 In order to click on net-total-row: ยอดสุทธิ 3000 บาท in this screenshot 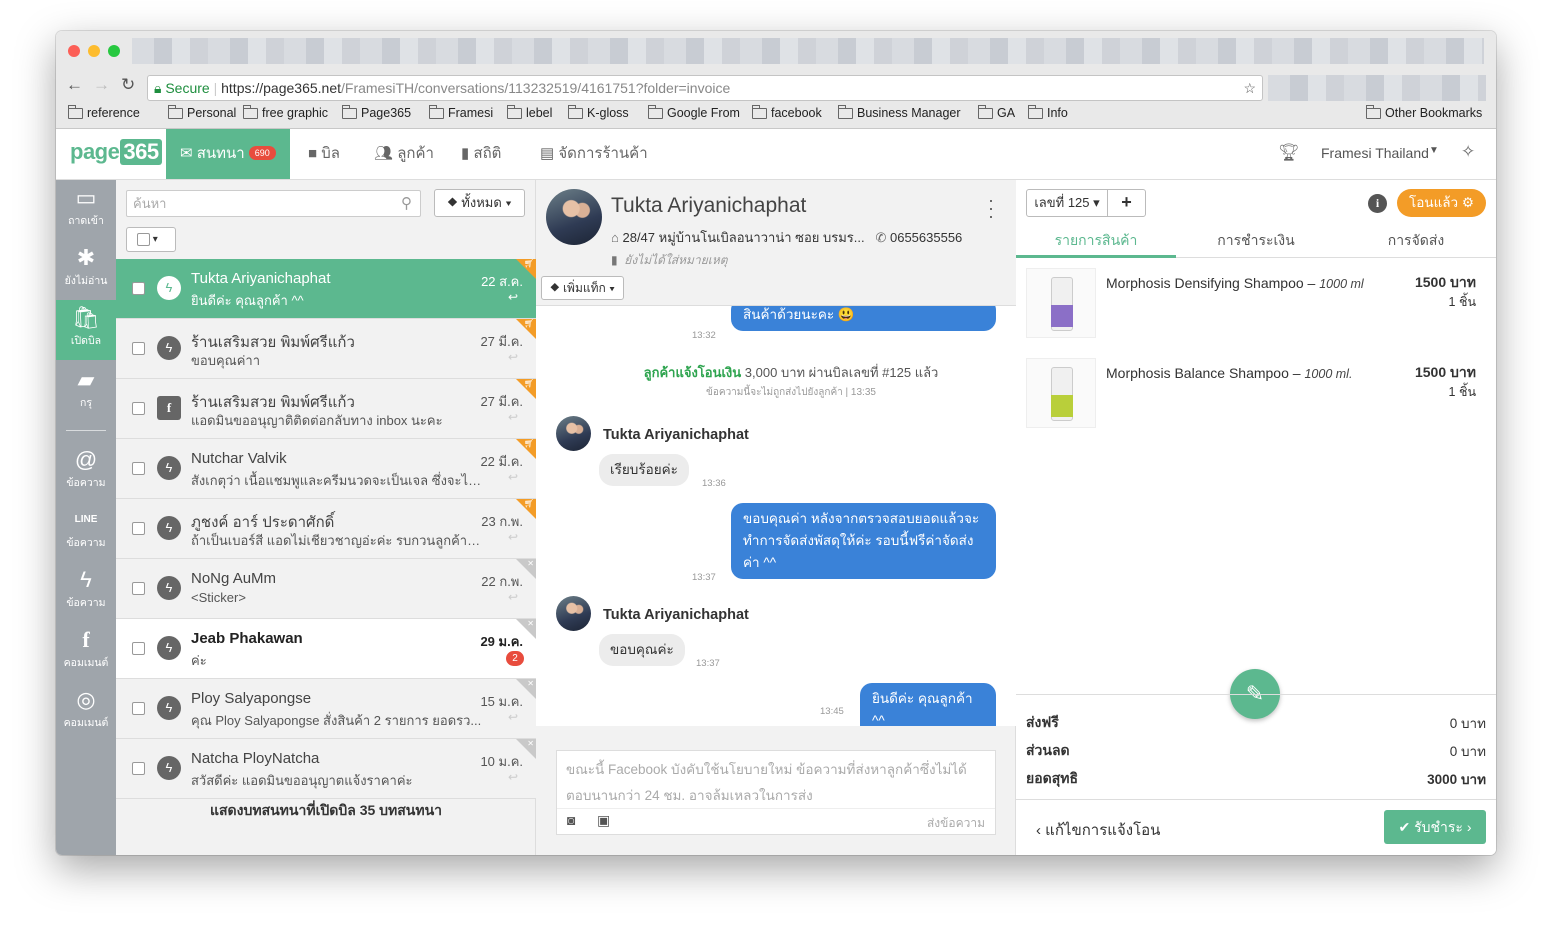, I will do `click(1256, 778)`.